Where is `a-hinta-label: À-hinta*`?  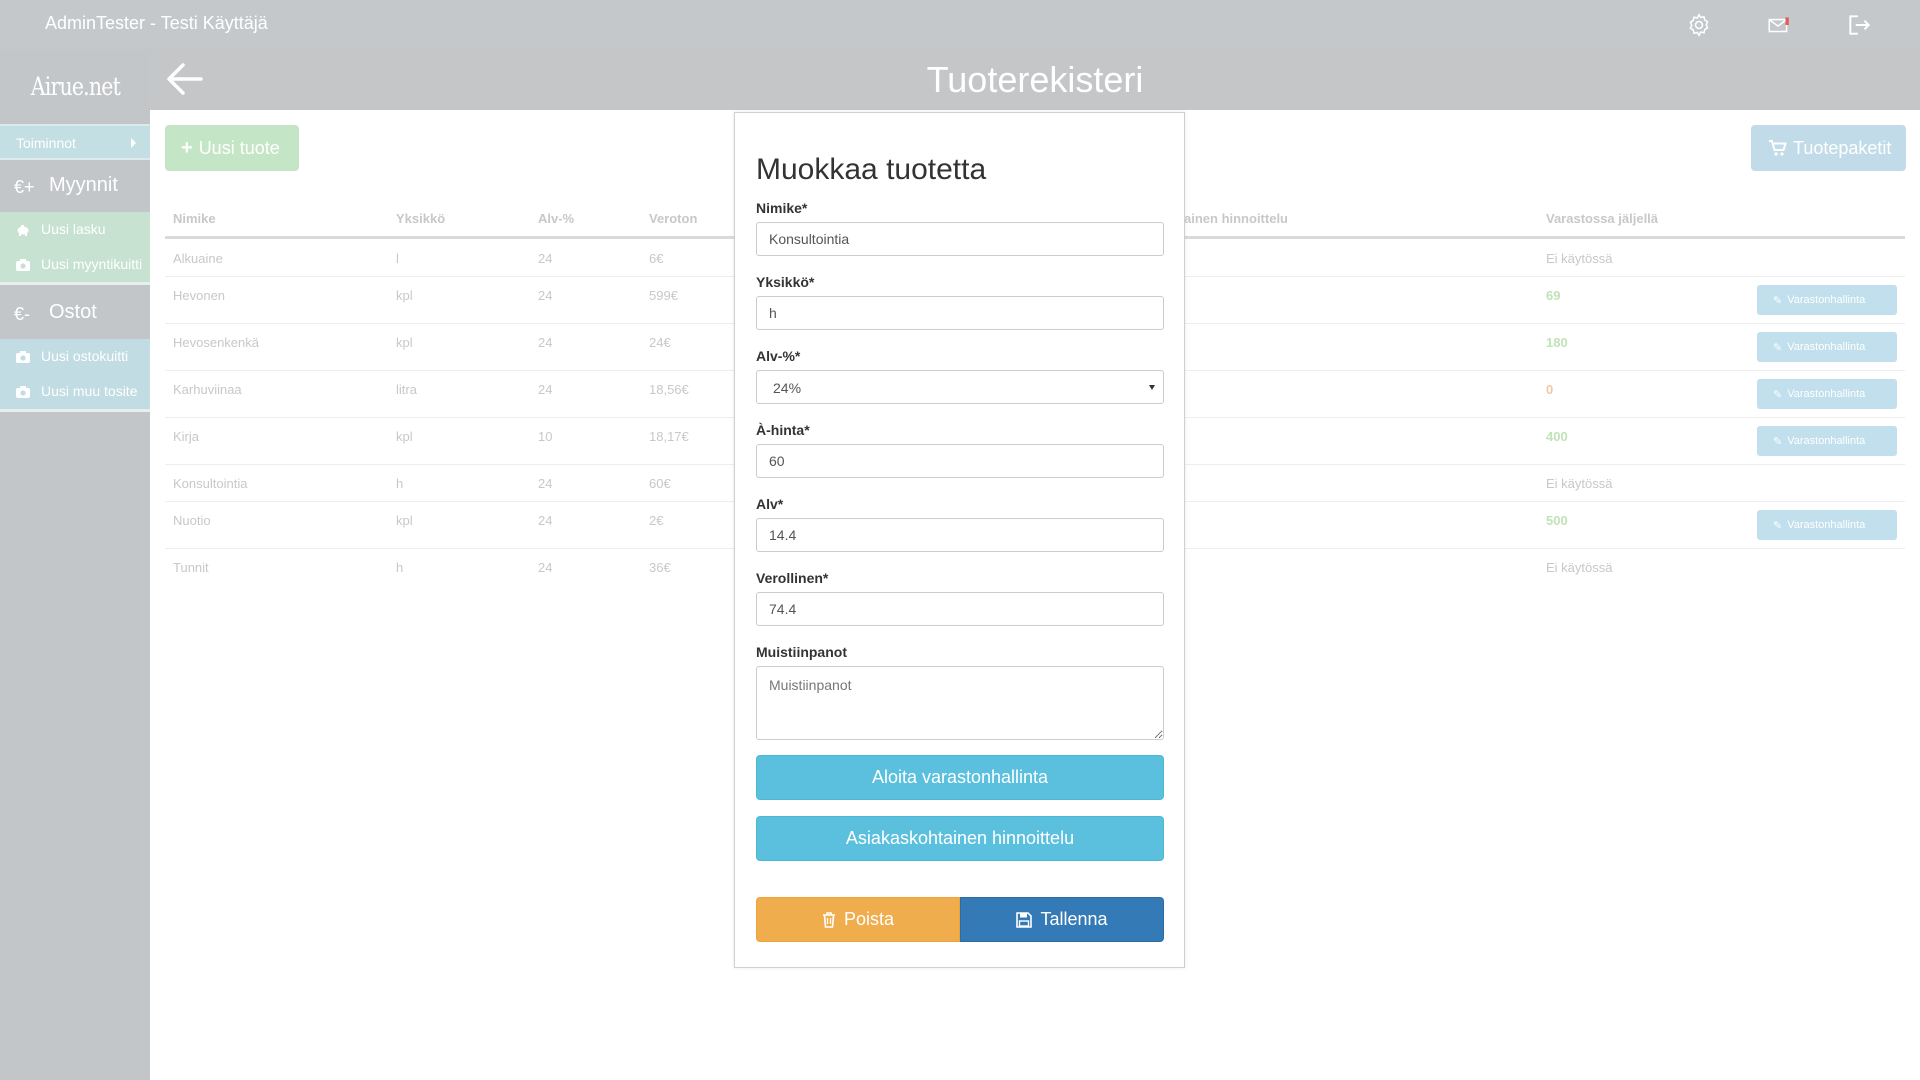 a-hinta-label: À-hinta* is located at coordinates (783, 430).